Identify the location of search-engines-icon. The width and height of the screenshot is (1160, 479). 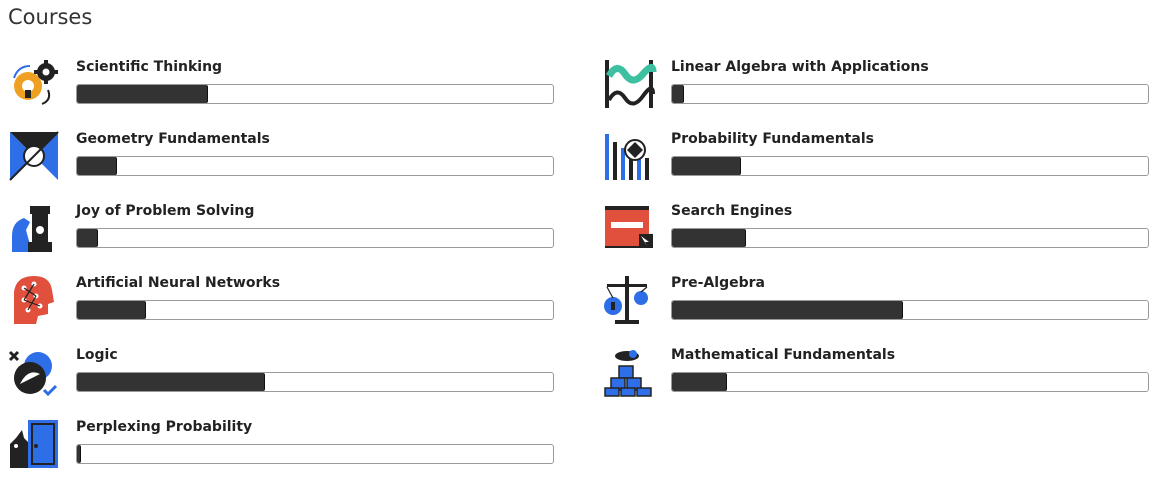
(631, 228).